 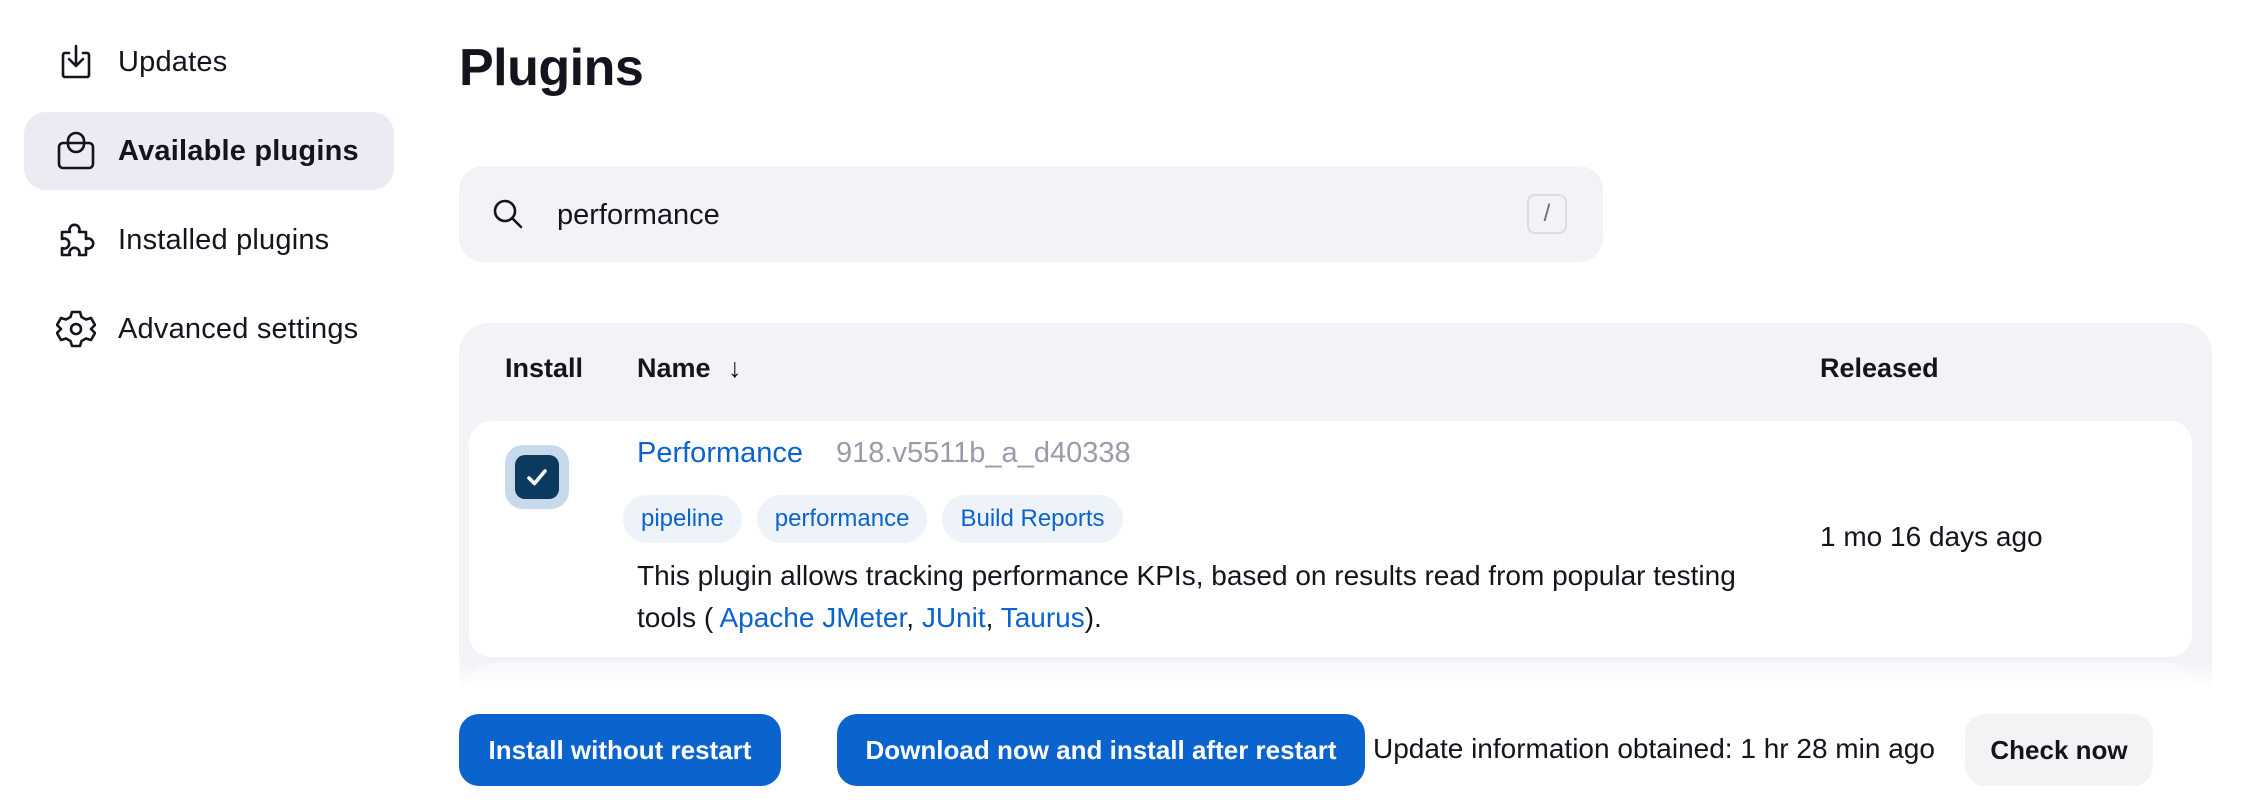 What do you see at coordinates (76, 61) in the screenshot?
I see `download-tray-icon` at bounding box center [76, 61].